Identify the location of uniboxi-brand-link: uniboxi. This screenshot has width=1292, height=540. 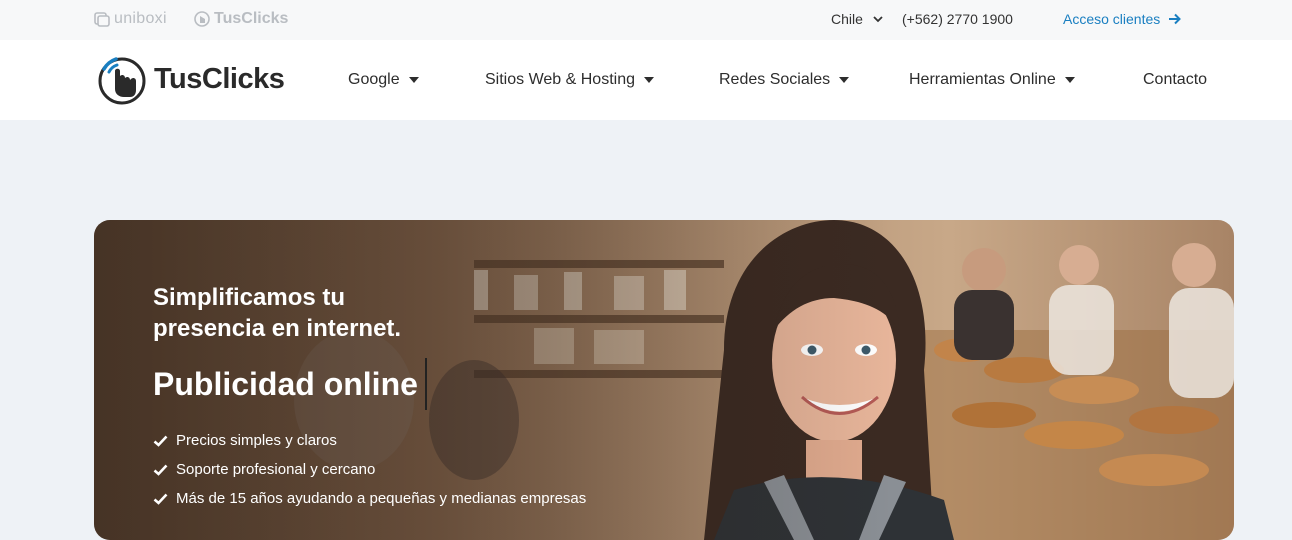
(130, 19).